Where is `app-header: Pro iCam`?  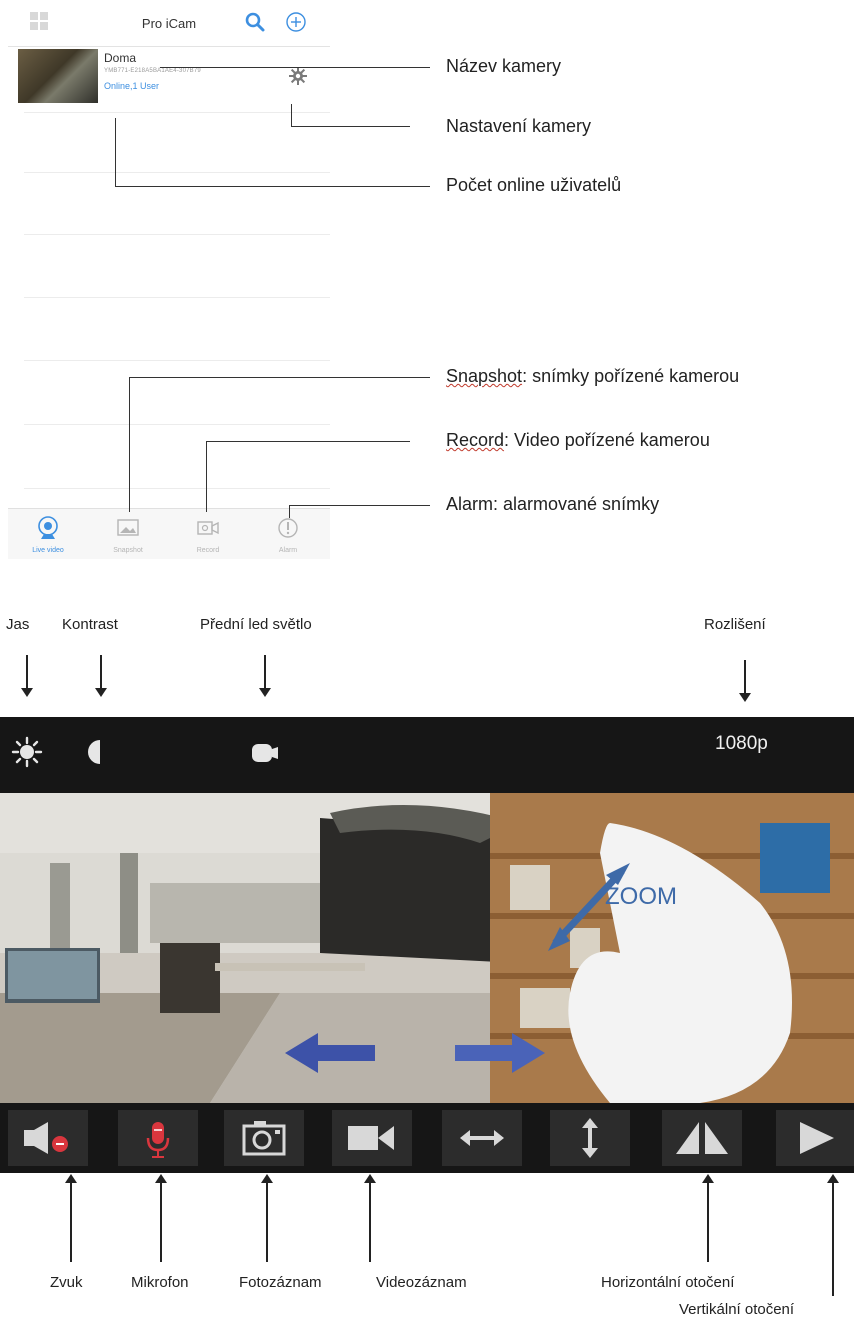
app-header: Pro iCam is located at coordinates (169, 23).